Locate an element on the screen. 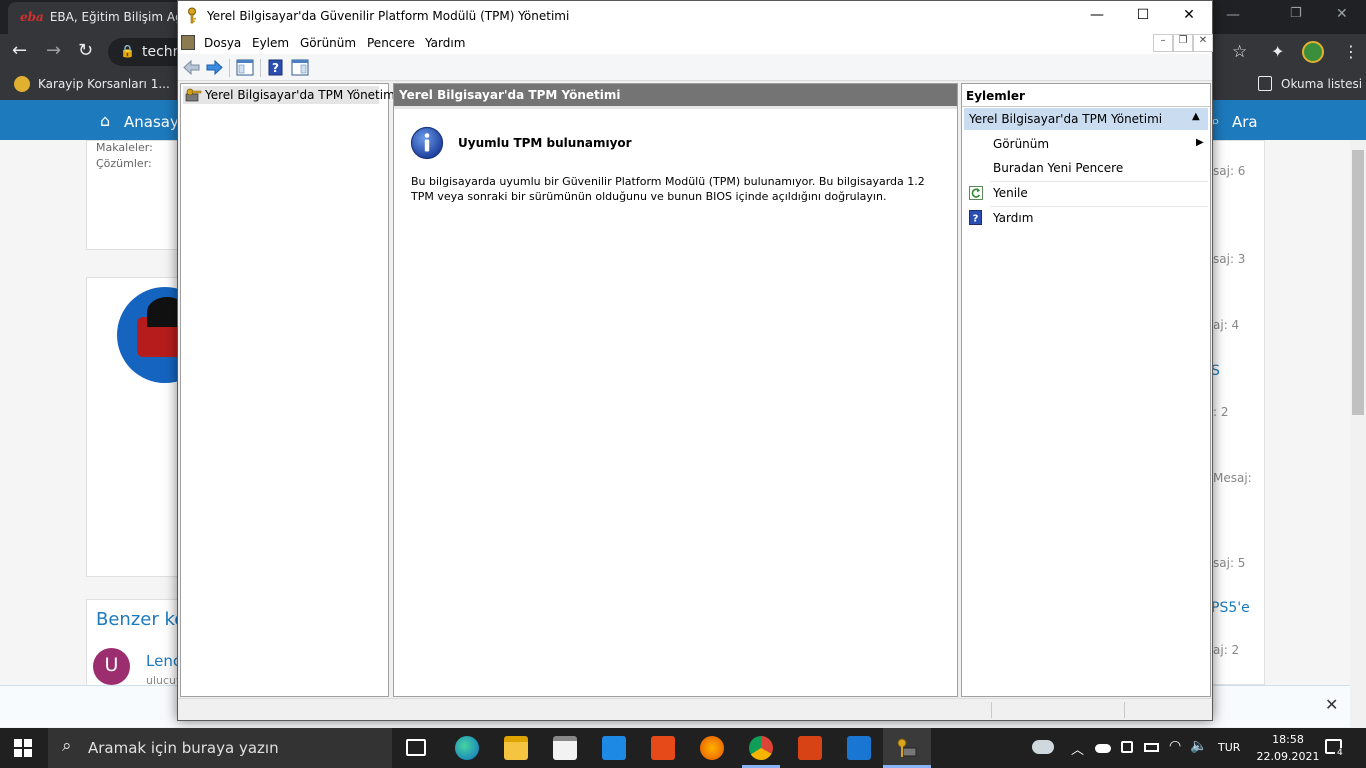  stat-text: Mesaj: is located at coordinates (1232, 478).